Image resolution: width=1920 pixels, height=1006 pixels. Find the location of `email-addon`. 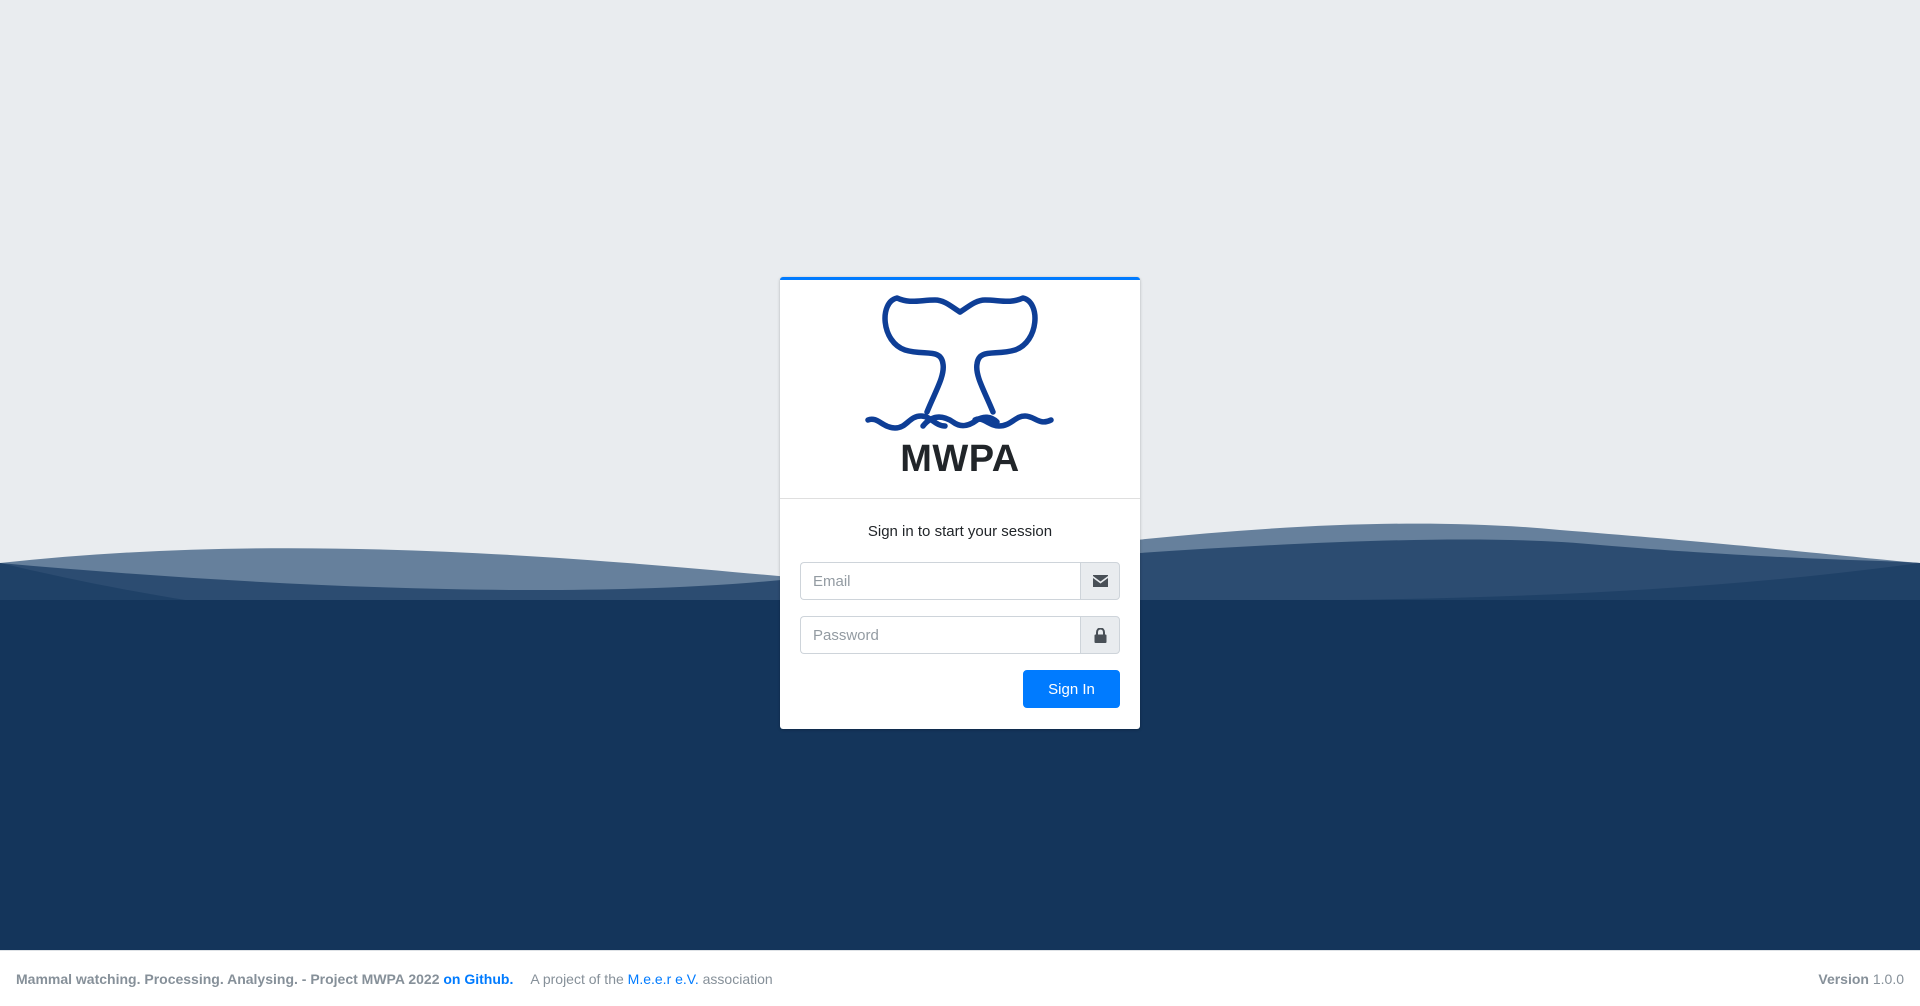

email-addon is located at coordinates (1100, 581).